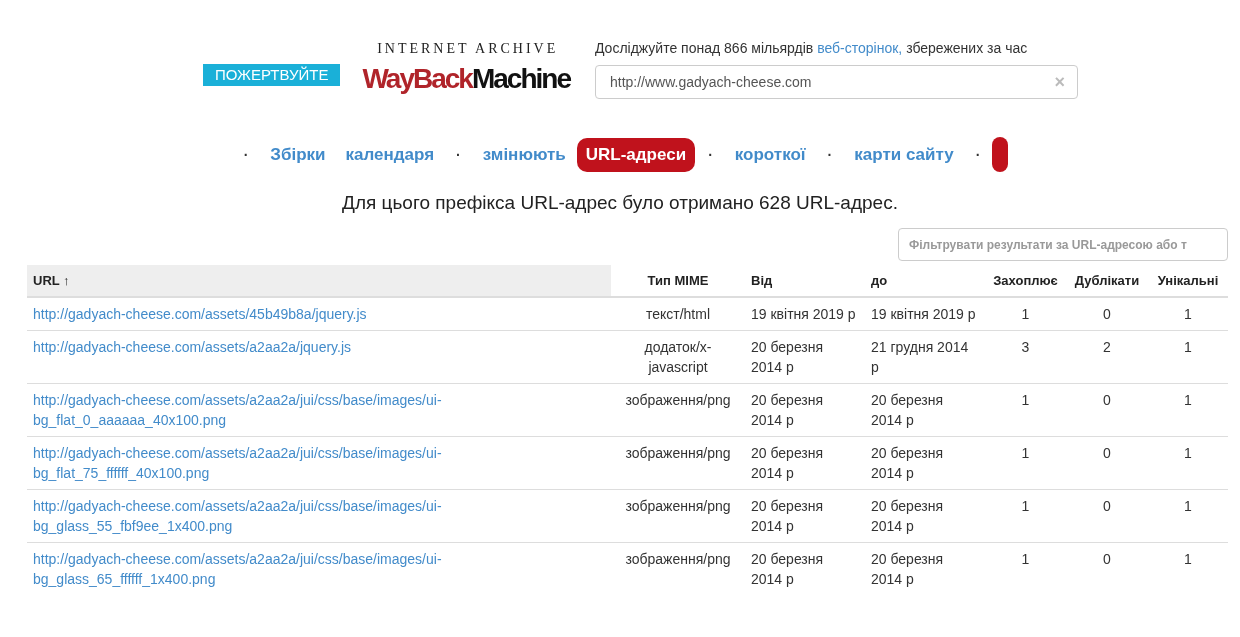  I want to click on column-header: Унікальні, so click(1188, 281).